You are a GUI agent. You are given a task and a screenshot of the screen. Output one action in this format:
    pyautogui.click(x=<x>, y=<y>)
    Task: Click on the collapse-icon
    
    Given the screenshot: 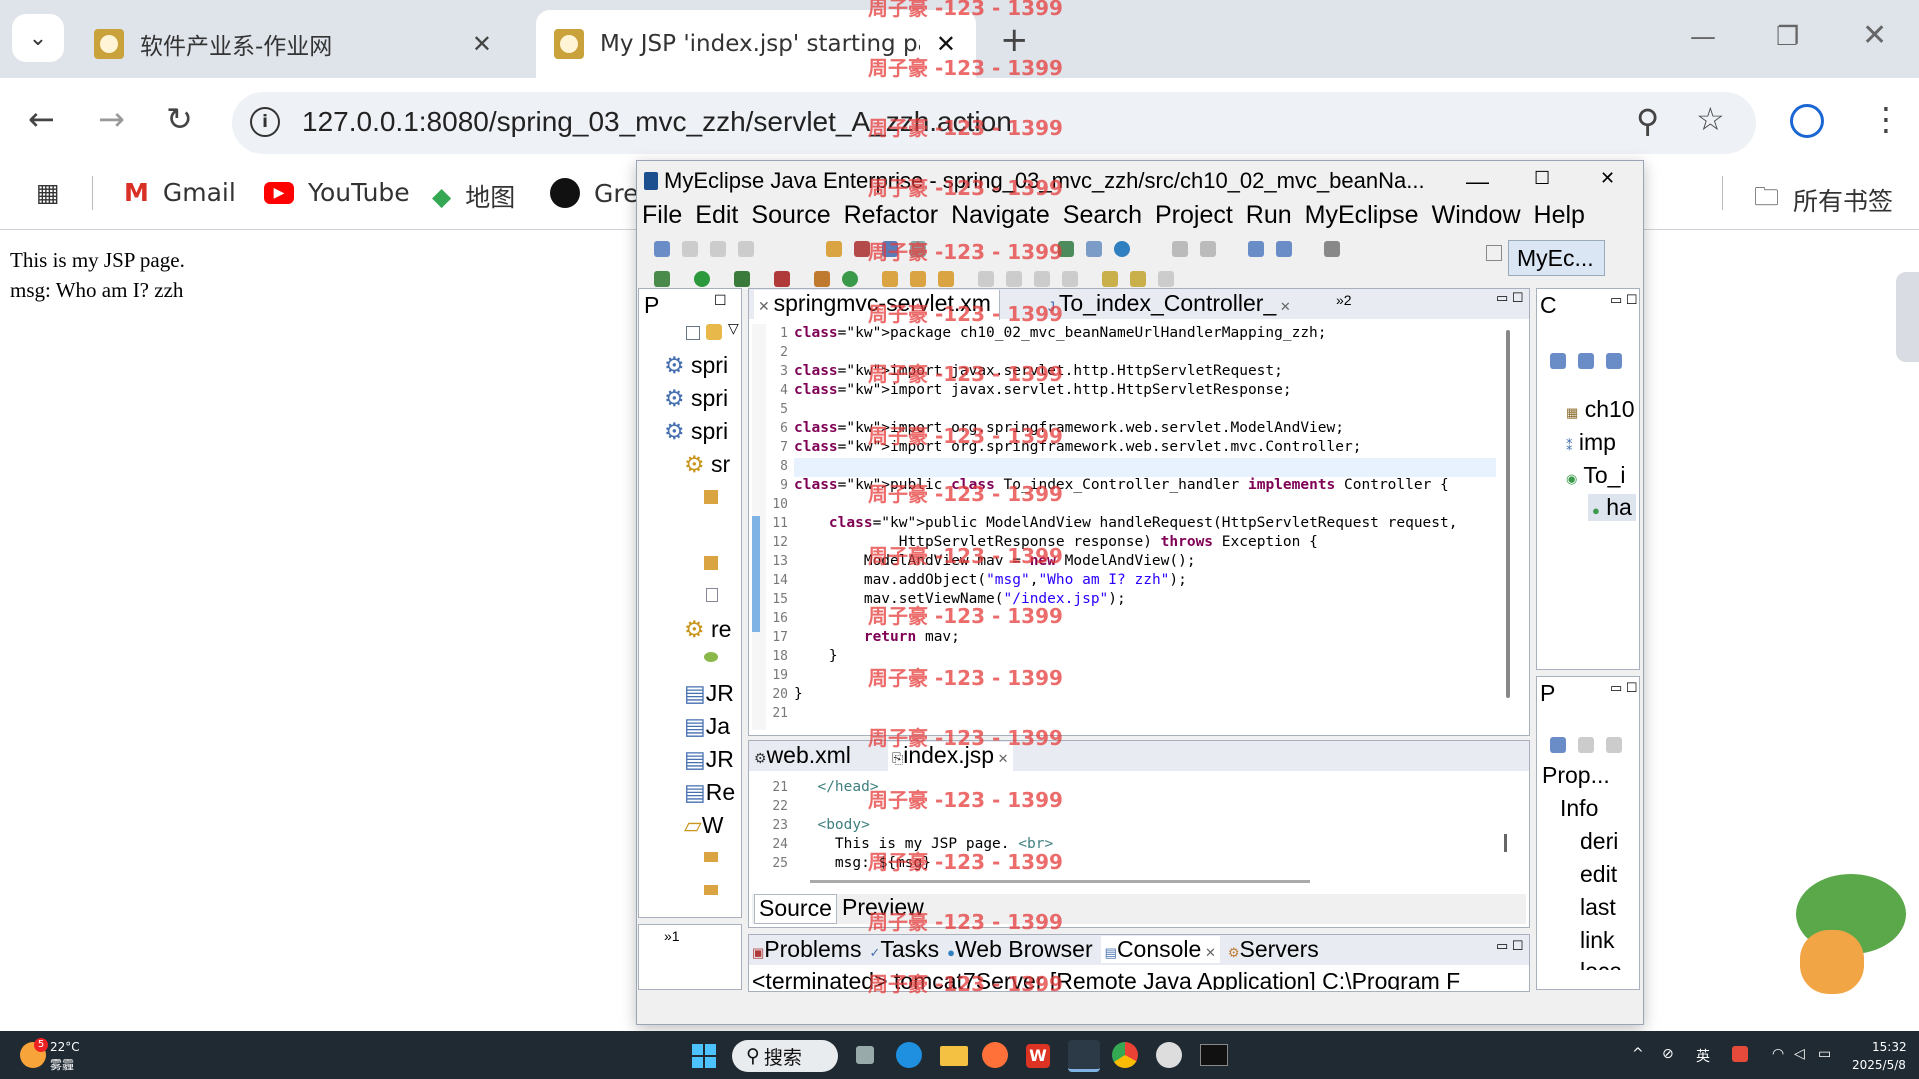 What is the action you would take?
    pyautogui.click(x=1558, y=361)
    